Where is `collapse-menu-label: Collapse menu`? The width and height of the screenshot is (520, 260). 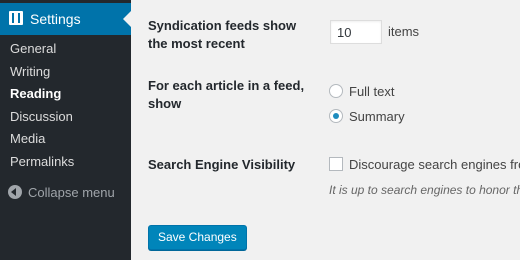
collapse-menu-label: Collapse menu is located at coordinates (71, 192).